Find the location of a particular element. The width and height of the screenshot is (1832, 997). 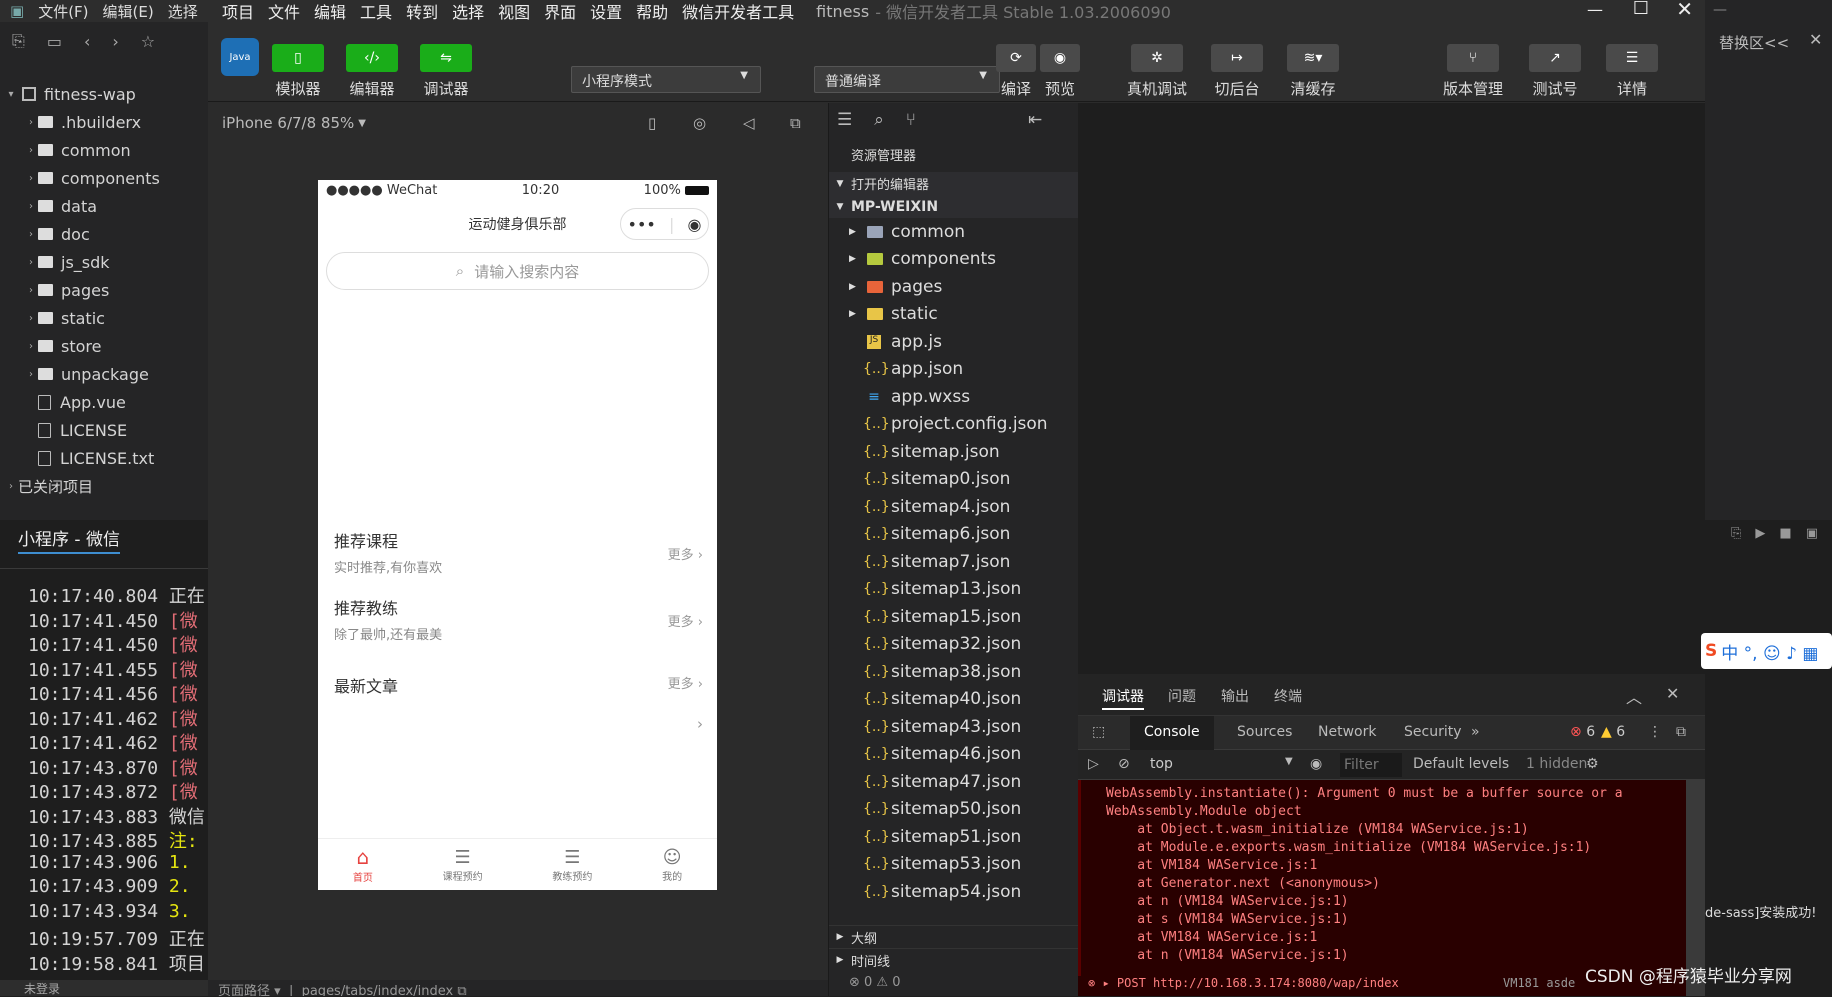

tab-course-booking: ☰ 课程预约 is located at coordinates (463, 865).